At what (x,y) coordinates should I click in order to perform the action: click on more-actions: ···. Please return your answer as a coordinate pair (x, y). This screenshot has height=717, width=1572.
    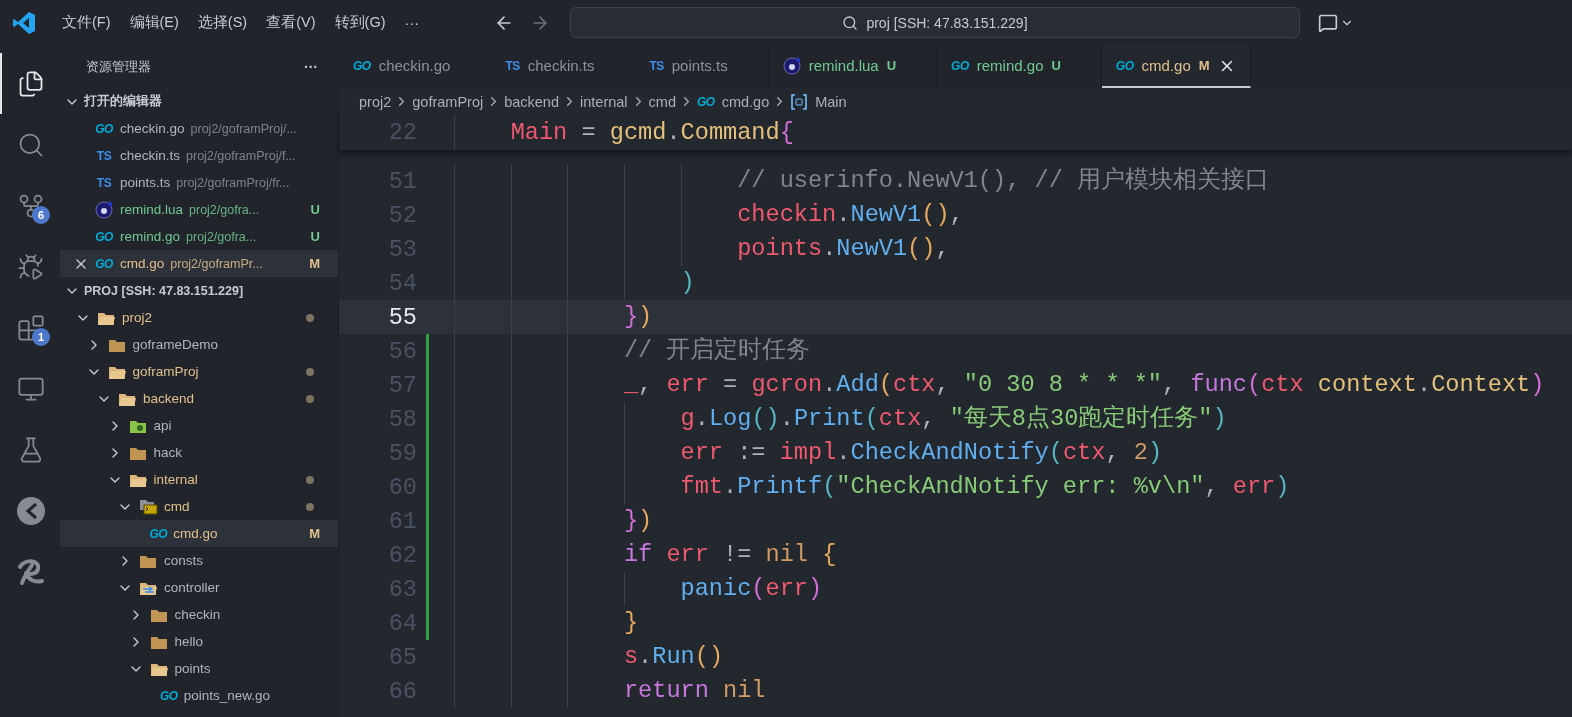
    Looking at the image, I should click on (311, 66).